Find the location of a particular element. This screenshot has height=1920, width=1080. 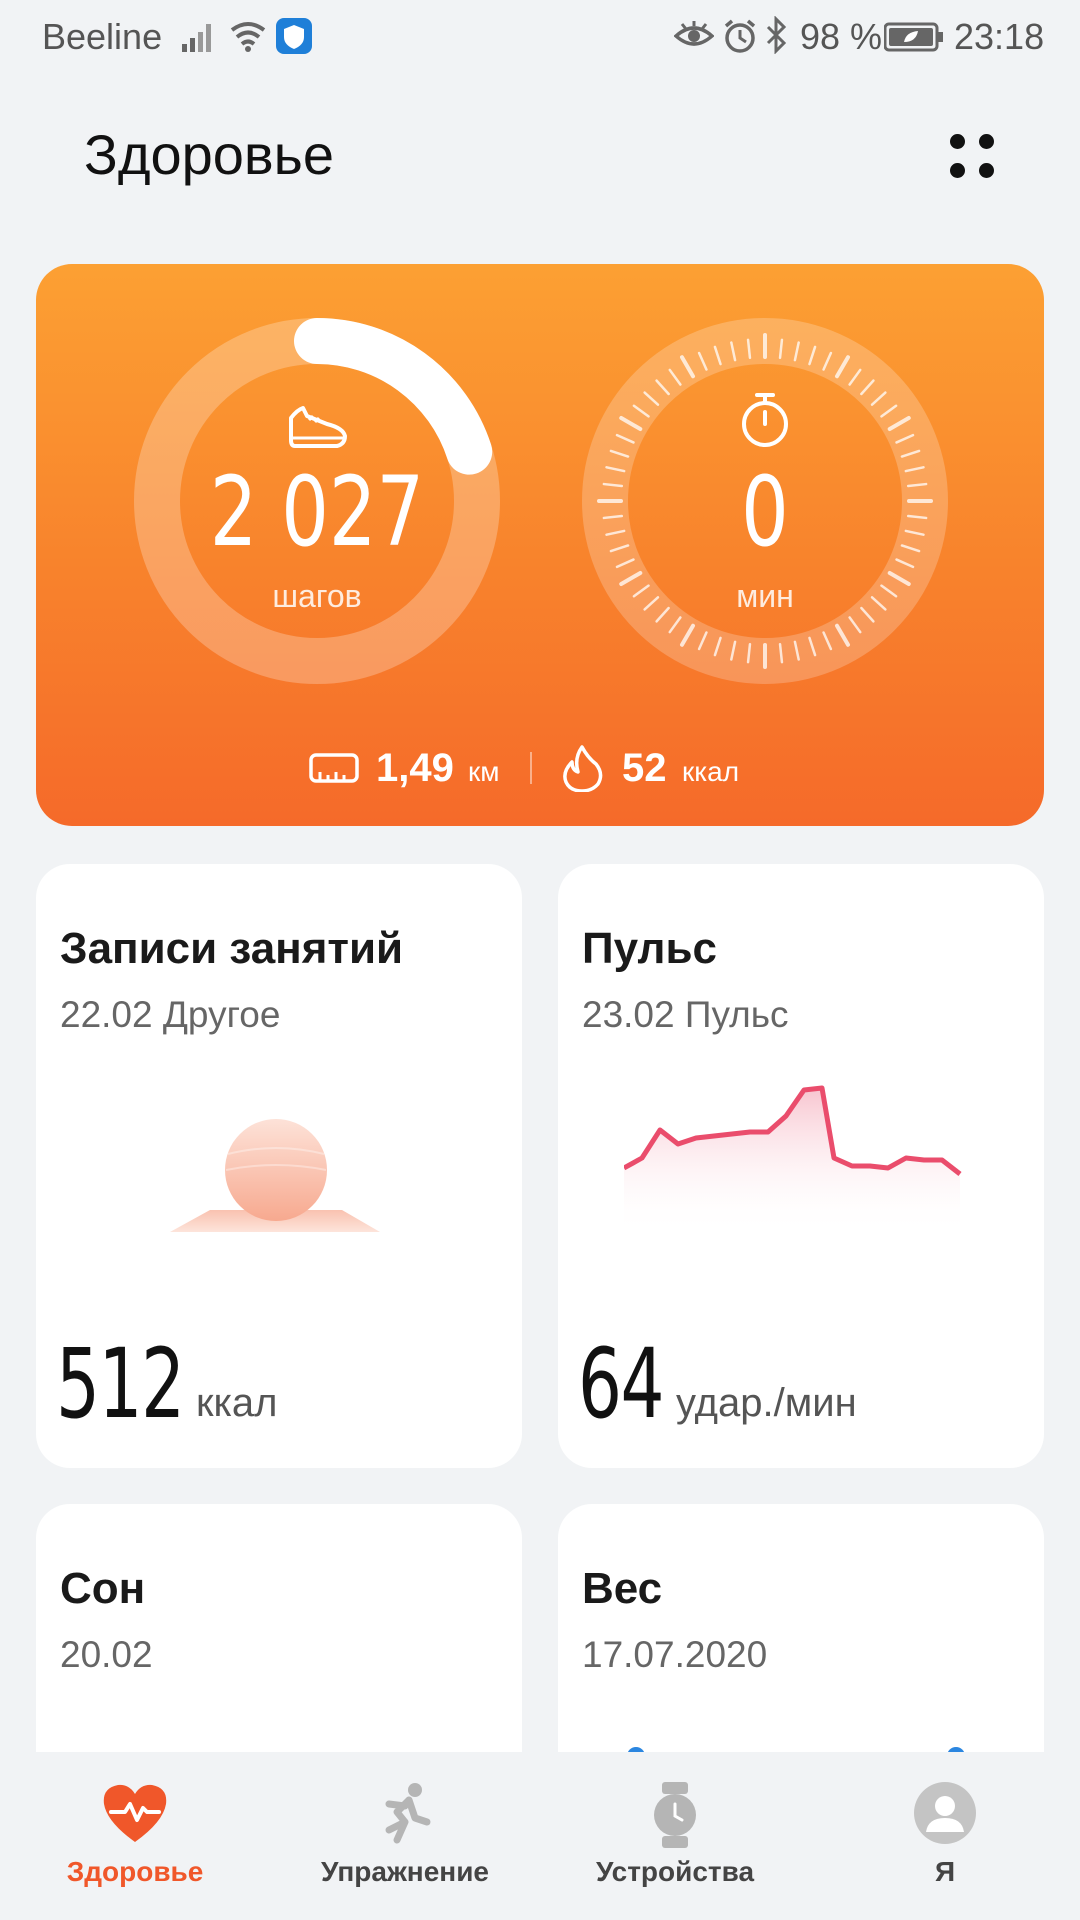

nav-devices-label: Устройства is located at coordinates (675, 1871).